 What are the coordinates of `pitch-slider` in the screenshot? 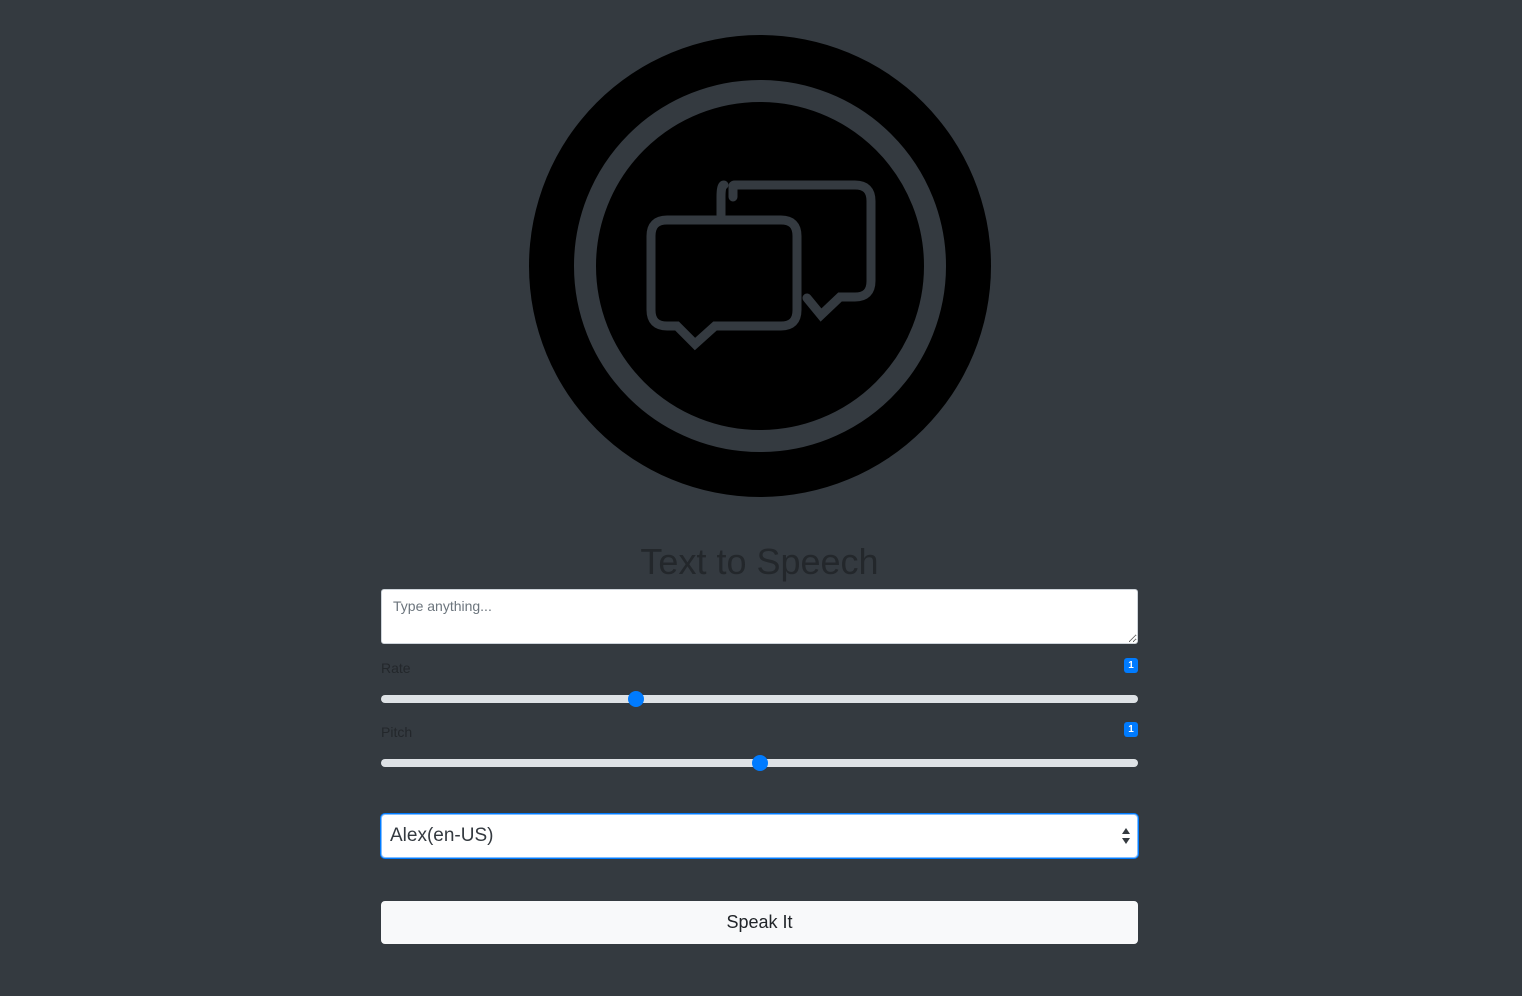 It's located at (759, 763).